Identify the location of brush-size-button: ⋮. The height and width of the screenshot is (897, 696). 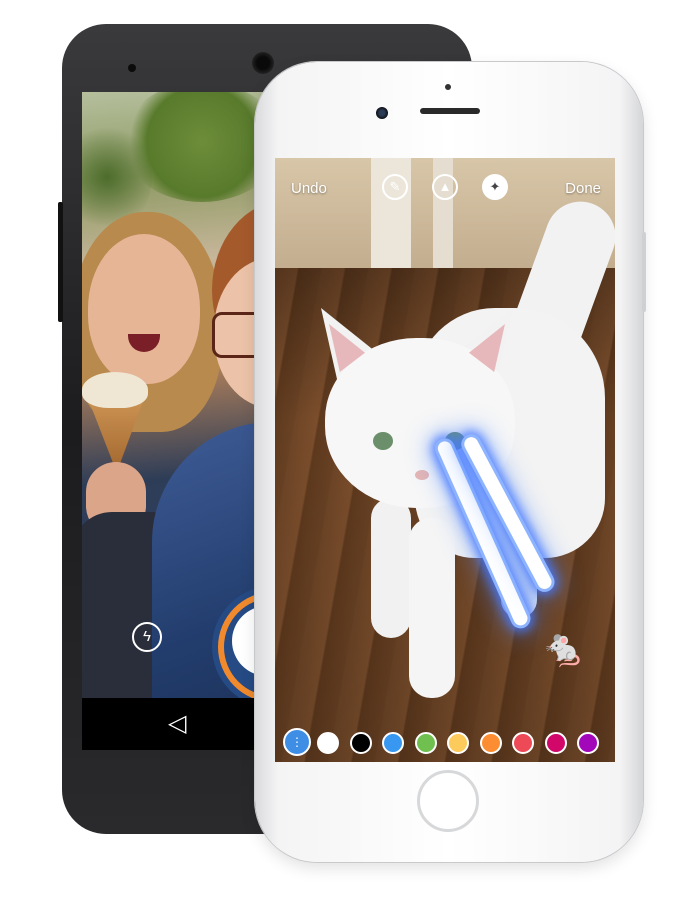
(297, 742).